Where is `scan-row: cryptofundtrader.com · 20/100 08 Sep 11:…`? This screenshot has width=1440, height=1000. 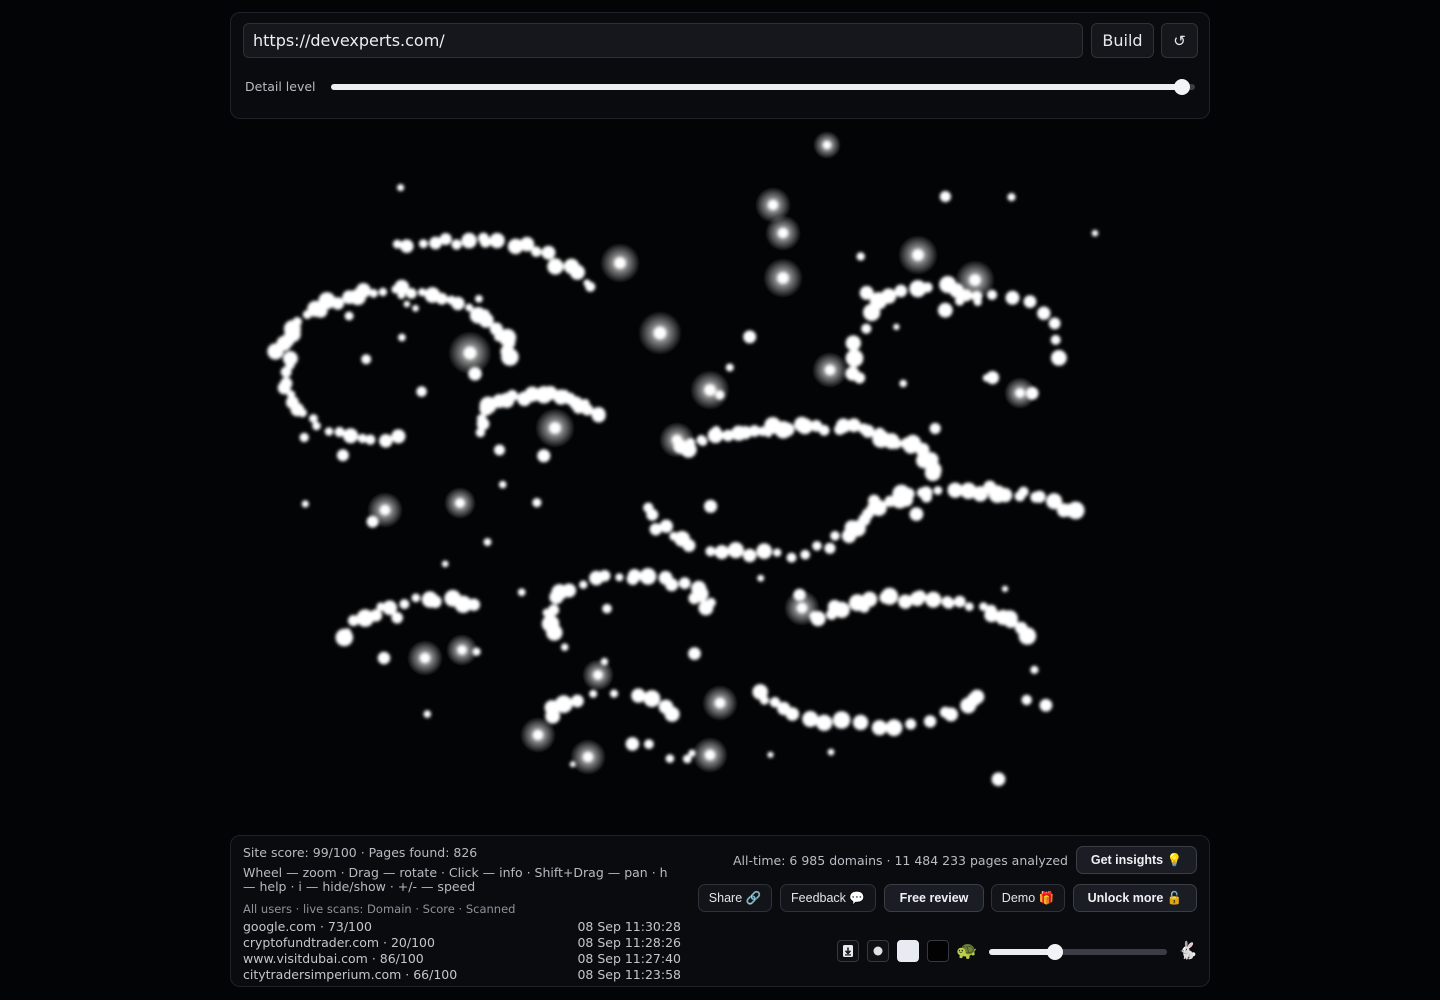
scan-row: cryptofundtrader.com · 20/100 08 Sep 11:… is located at coordinates (462, 943).